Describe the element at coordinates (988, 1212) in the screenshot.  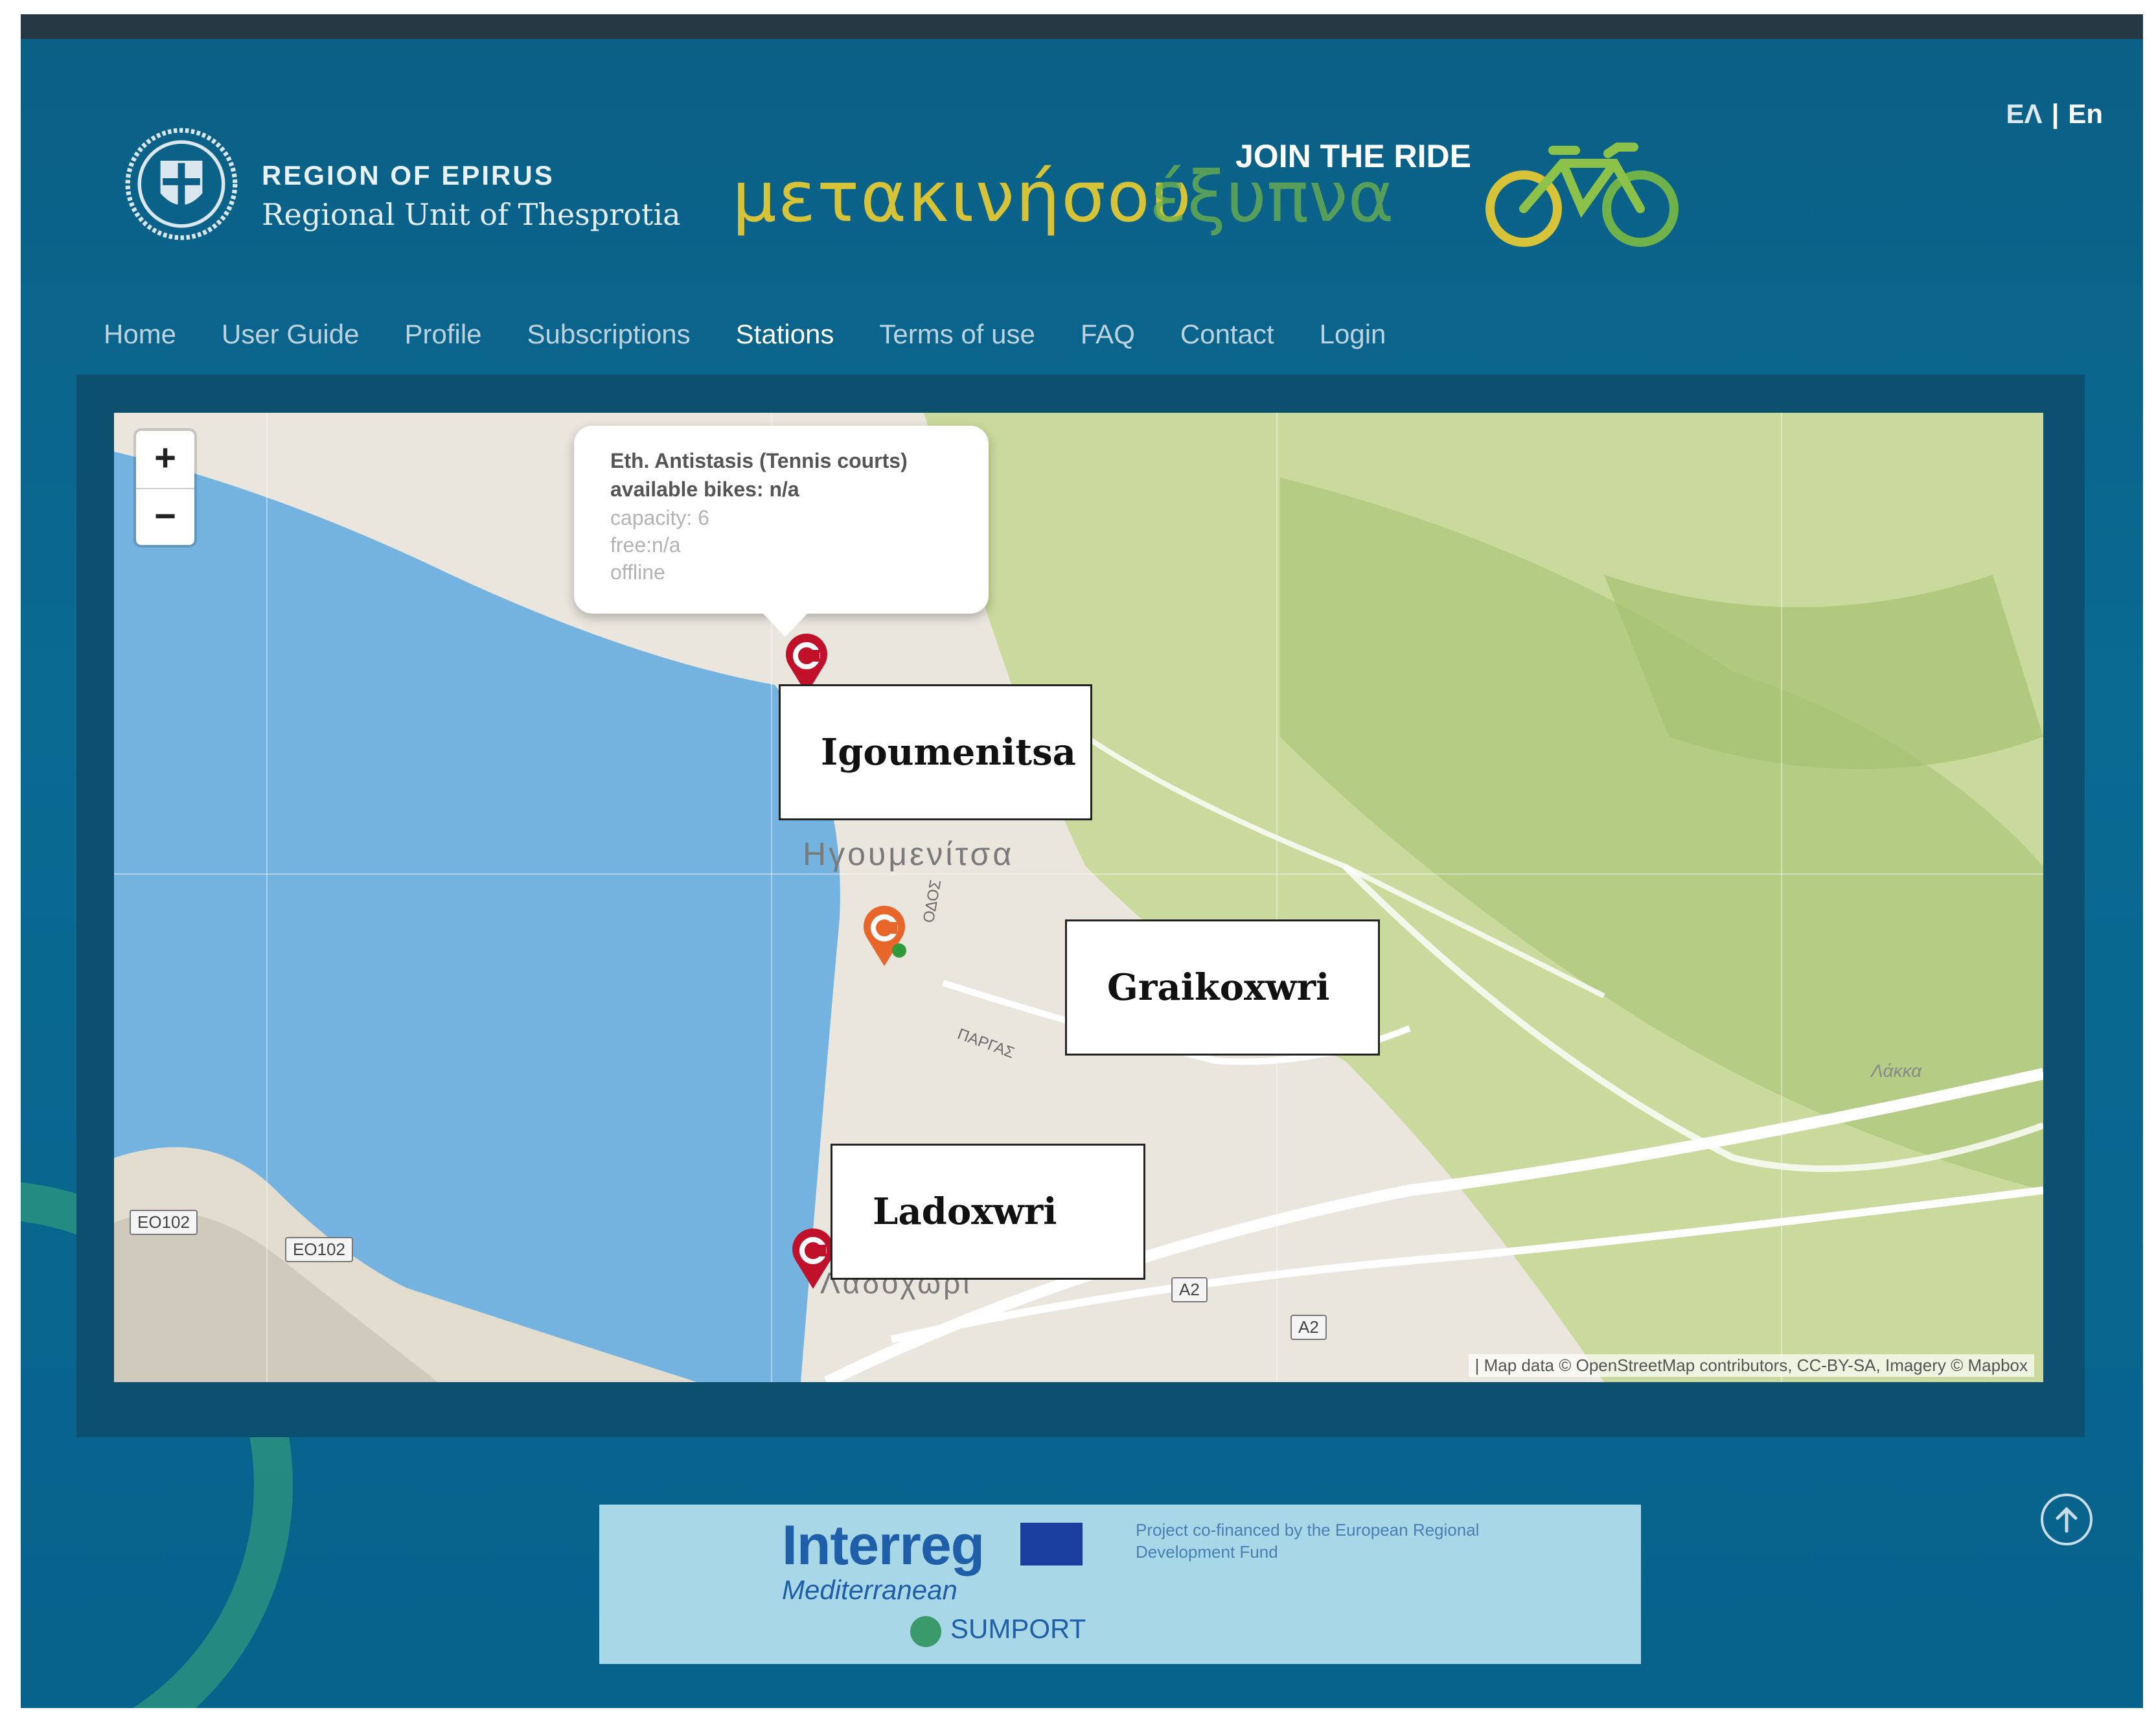
I see `annotation-ladoxwri: Ladoxwri` at that location.